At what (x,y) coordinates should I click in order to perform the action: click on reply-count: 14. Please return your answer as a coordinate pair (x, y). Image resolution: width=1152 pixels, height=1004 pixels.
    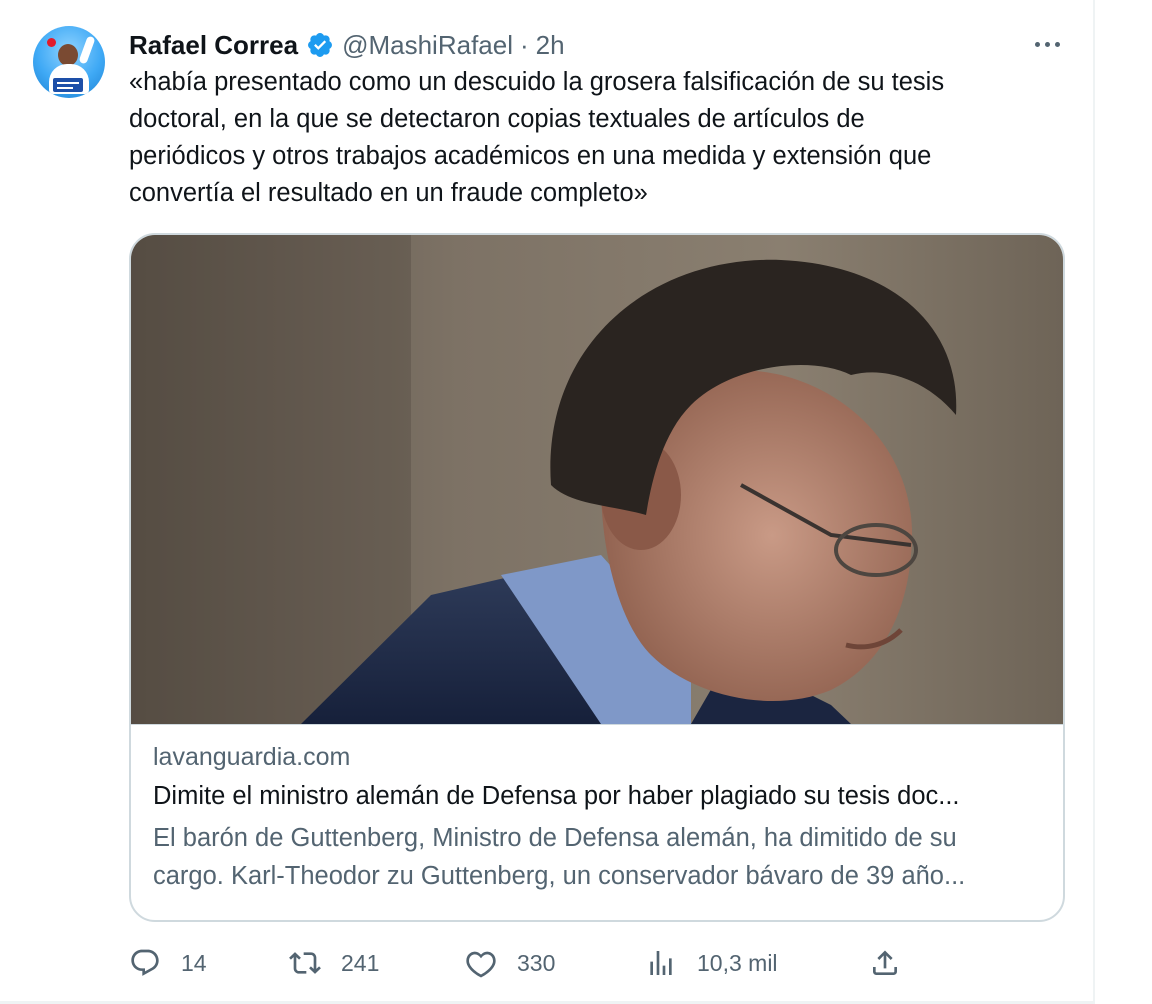
    Looking at the image, I should click on (194, 962).